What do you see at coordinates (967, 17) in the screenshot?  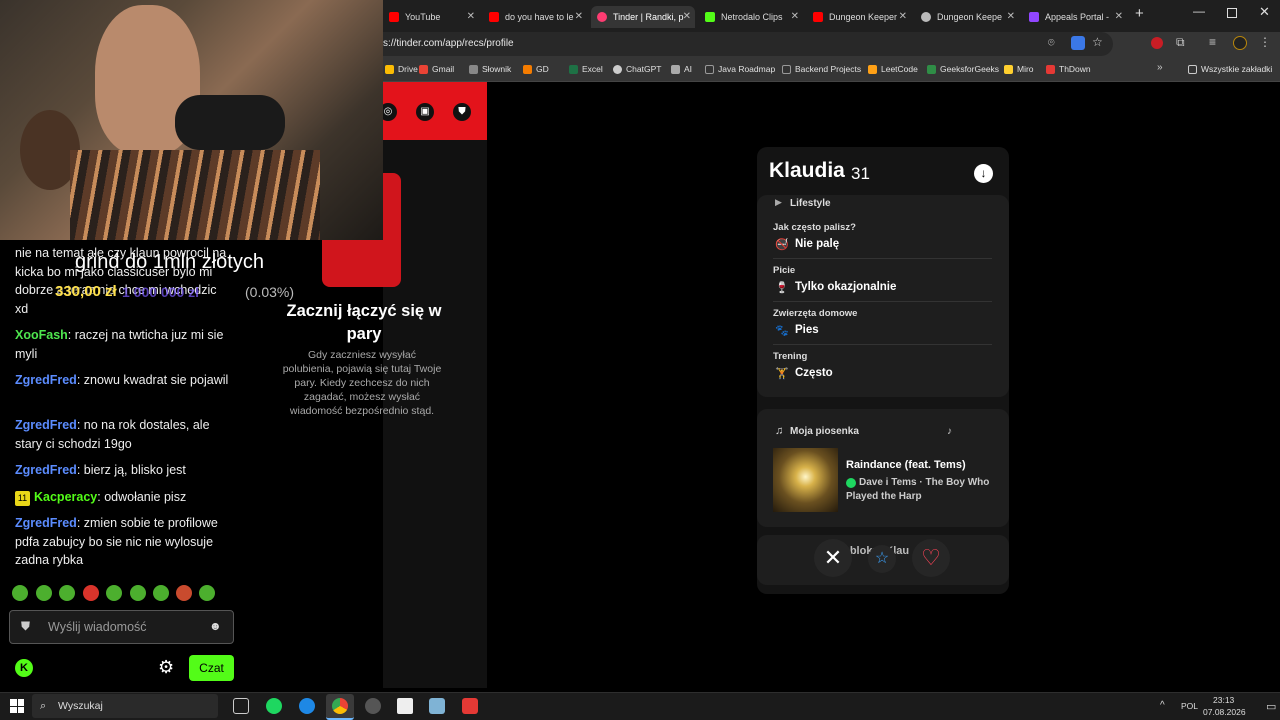 I see `tab-dungeon-keeper-2: Dungeon Keepe ✕` at bounding box center [967, 17].